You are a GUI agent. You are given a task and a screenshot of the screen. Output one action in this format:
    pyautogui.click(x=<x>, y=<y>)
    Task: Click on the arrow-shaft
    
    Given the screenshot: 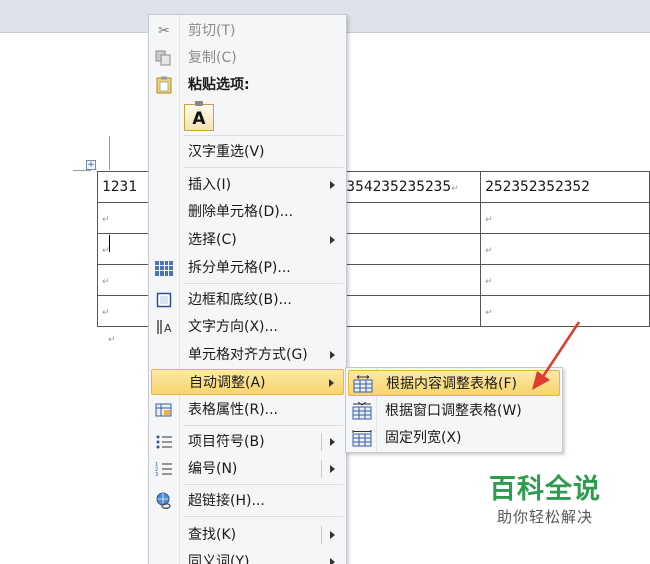 What is the action you would take?
    pyautogui.click(x=560, y=350)
    